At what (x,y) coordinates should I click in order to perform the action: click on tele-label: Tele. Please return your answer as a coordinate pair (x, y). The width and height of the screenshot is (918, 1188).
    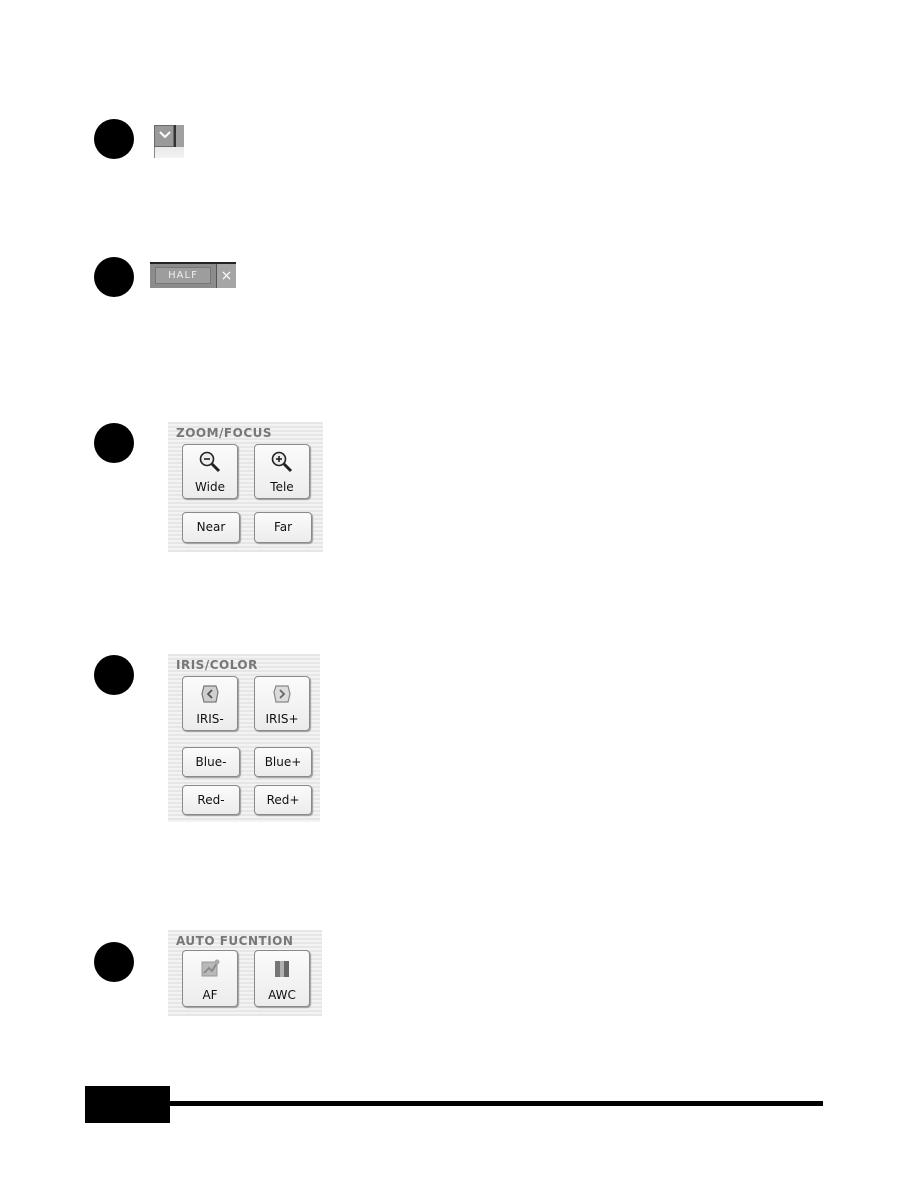
    Looking at the image, I should click on (282, 487).